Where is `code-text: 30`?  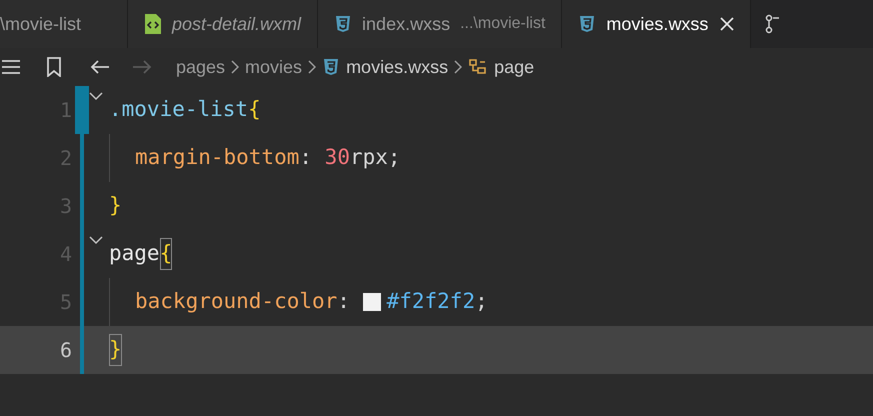 code-text: 30 is located at coordinates (337, 158).